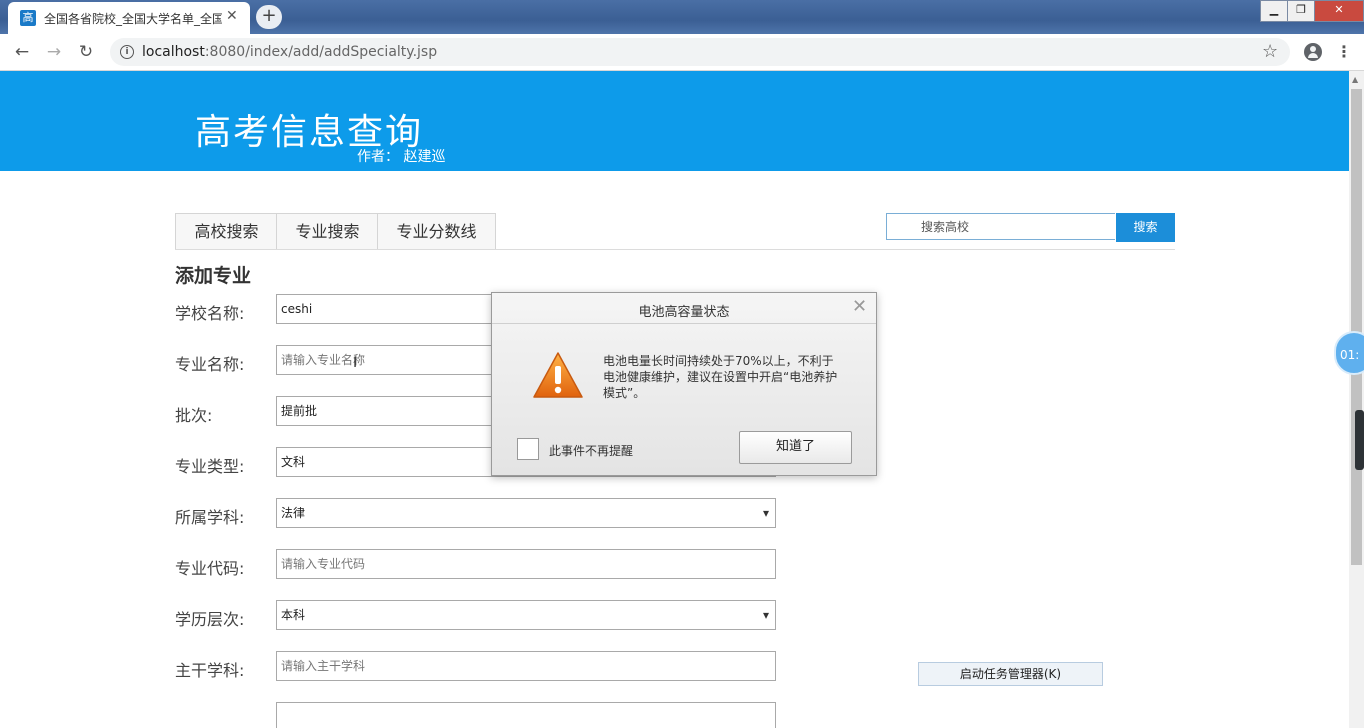 Image resolution: width=1364 pixels, height=728 pixels. I want to click on forward-arrow-icon: →, so click(54, 52).